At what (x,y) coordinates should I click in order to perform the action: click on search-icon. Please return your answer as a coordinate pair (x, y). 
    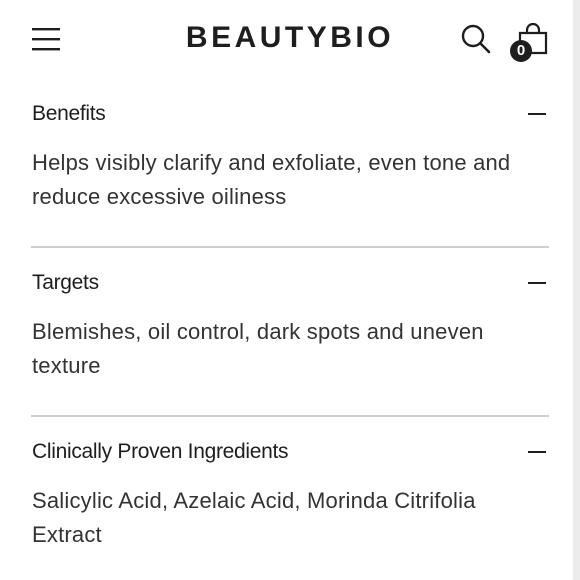
    Looking at the image, I should click on (476, 39).